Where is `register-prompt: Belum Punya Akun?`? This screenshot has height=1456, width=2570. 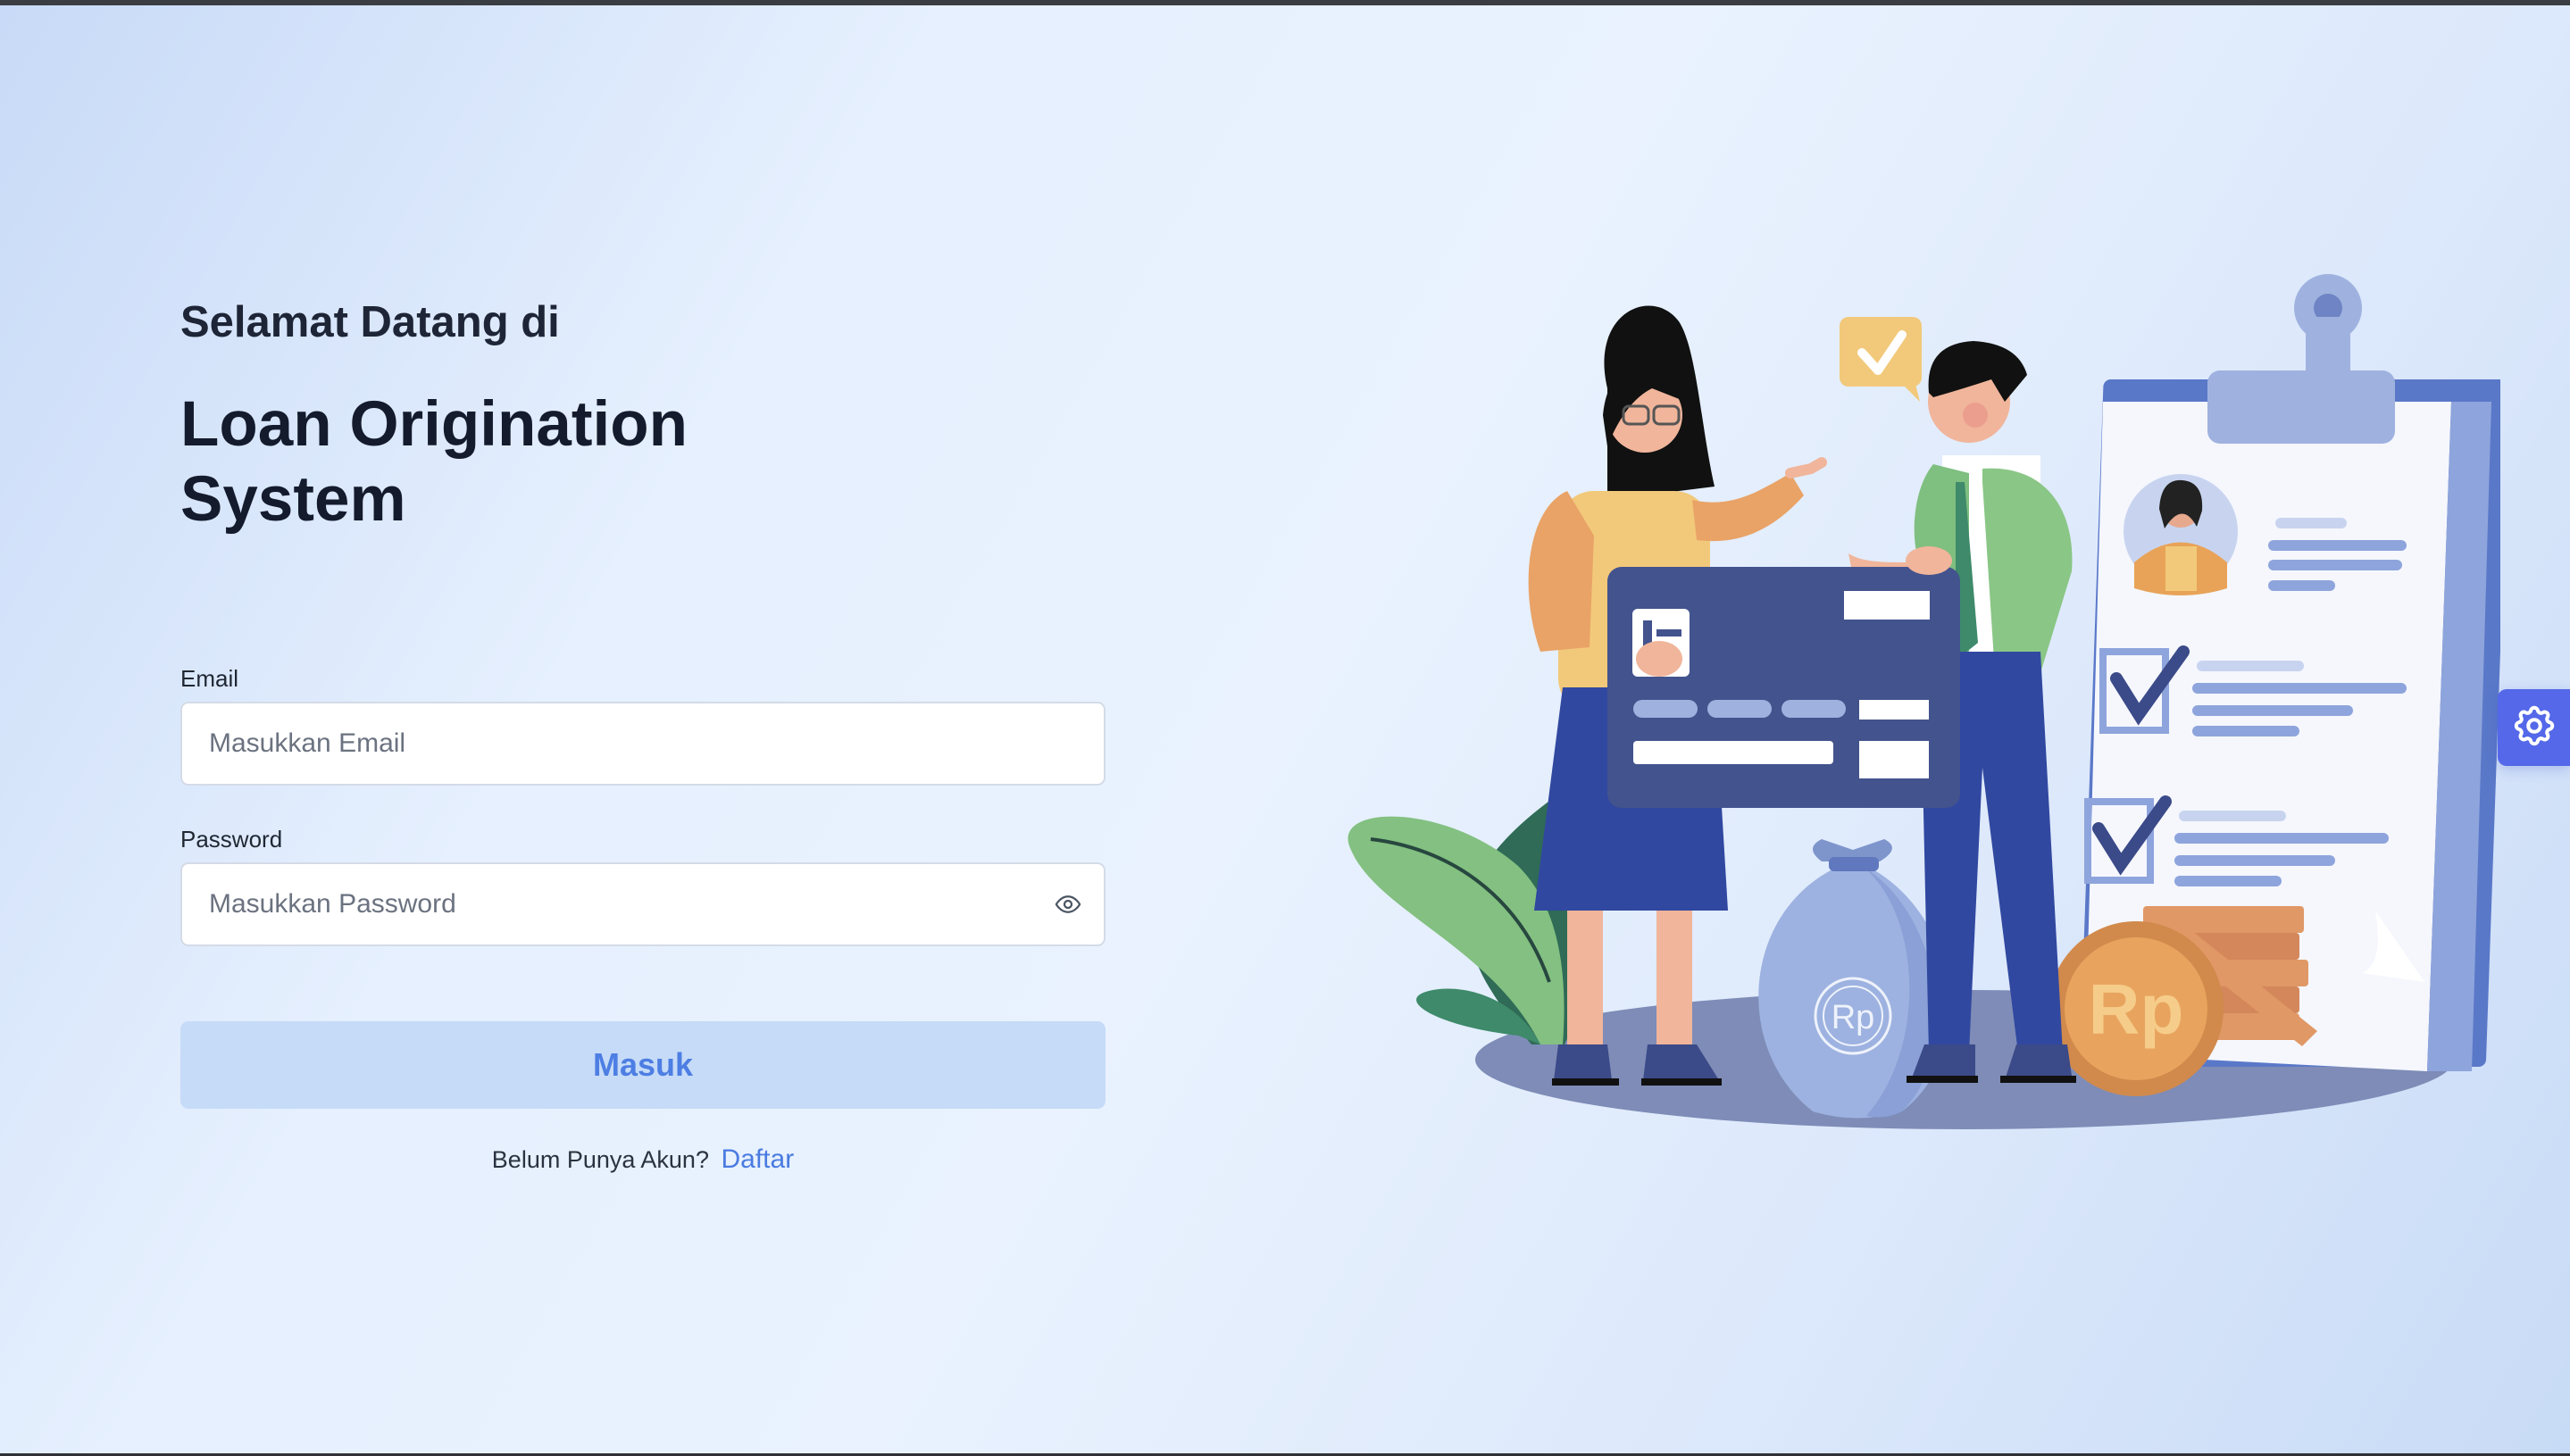 register-prompt: Belum Punya Akun? is located at coordinates (600, 1159).